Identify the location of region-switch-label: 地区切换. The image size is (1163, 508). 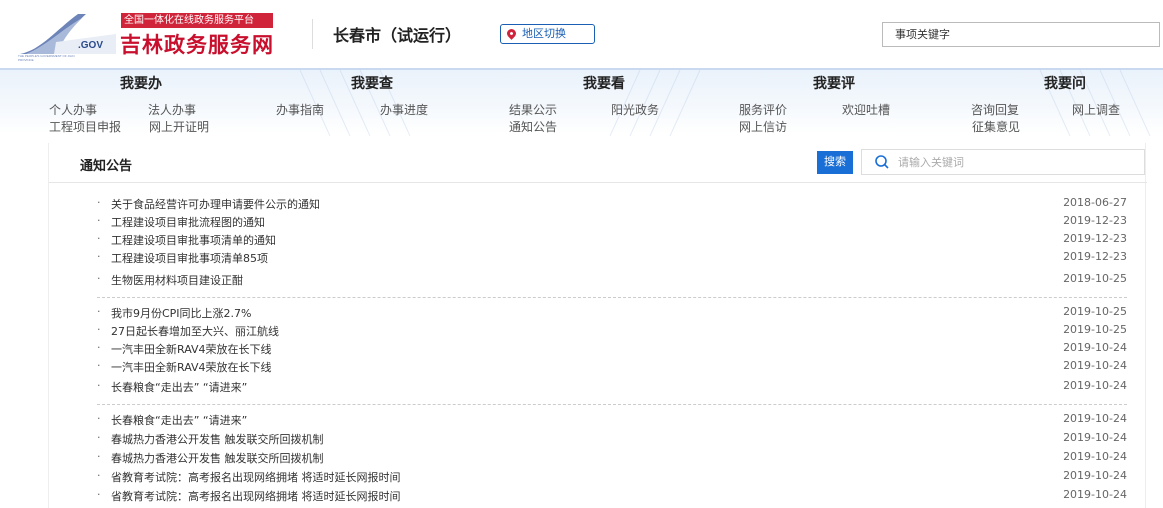
(544, 33).